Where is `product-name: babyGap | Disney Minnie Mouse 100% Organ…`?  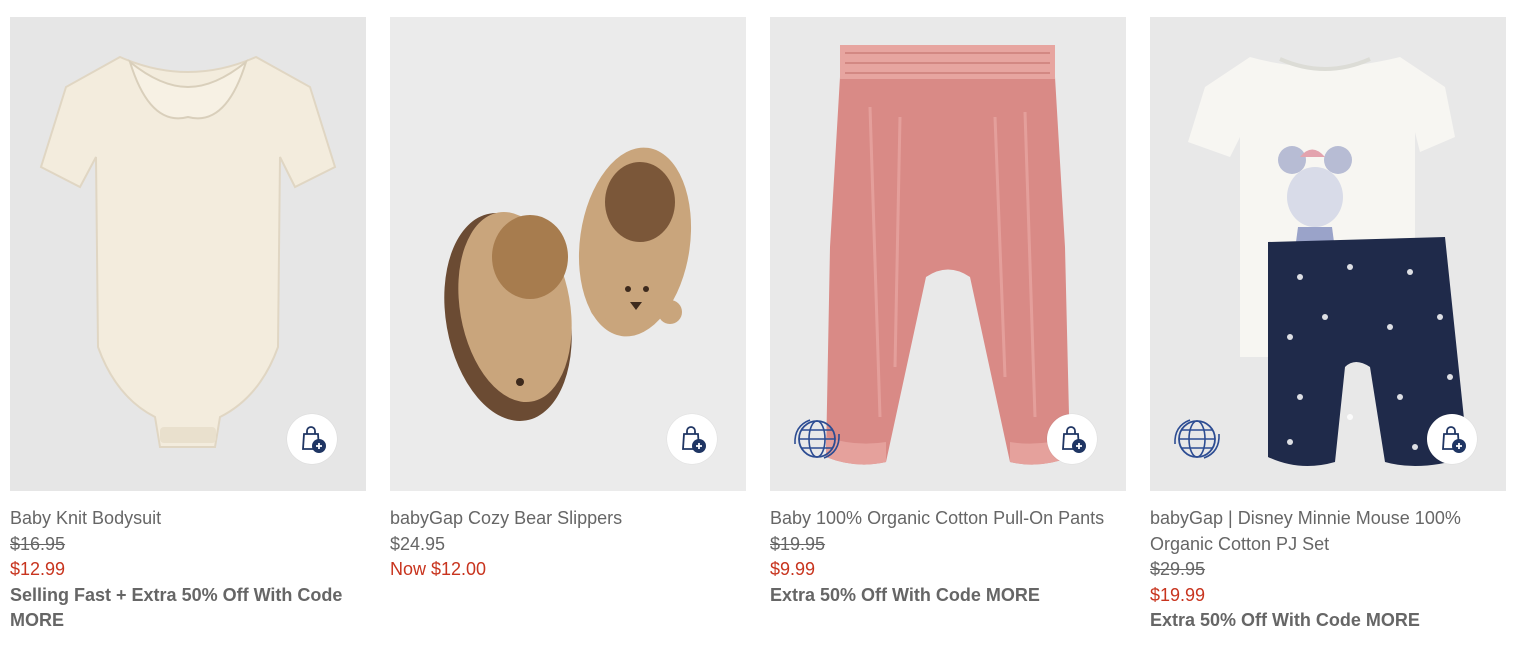
product-name: babyGap | Disney Minnie Mouse 100% Organ… is located at coordinates (1328, 531).